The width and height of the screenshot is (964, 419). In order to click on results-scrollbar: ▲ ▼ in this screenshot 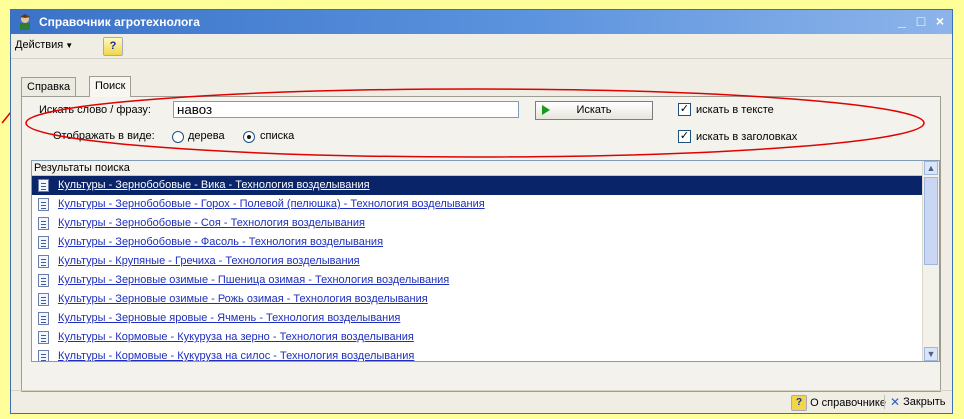, I will do `click(930, 261)`.